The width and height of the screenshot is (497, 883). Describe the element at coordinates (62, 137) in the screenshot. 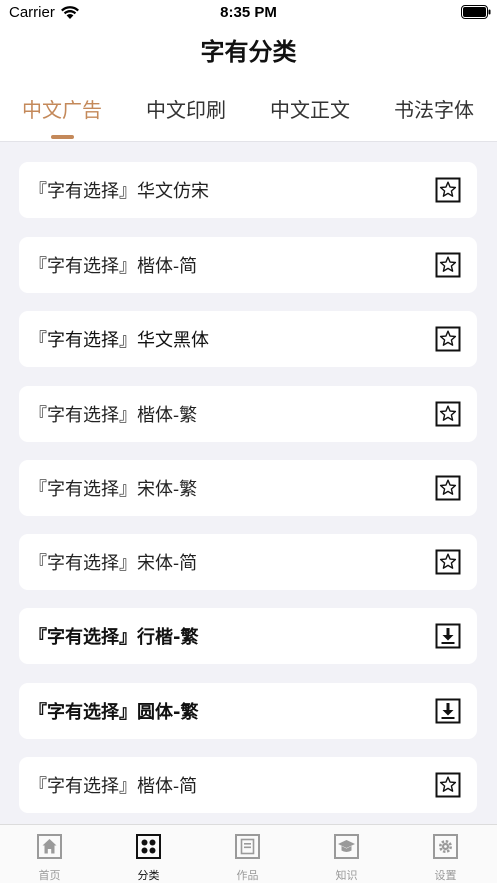

I see `active-tab-indicator` at that location.